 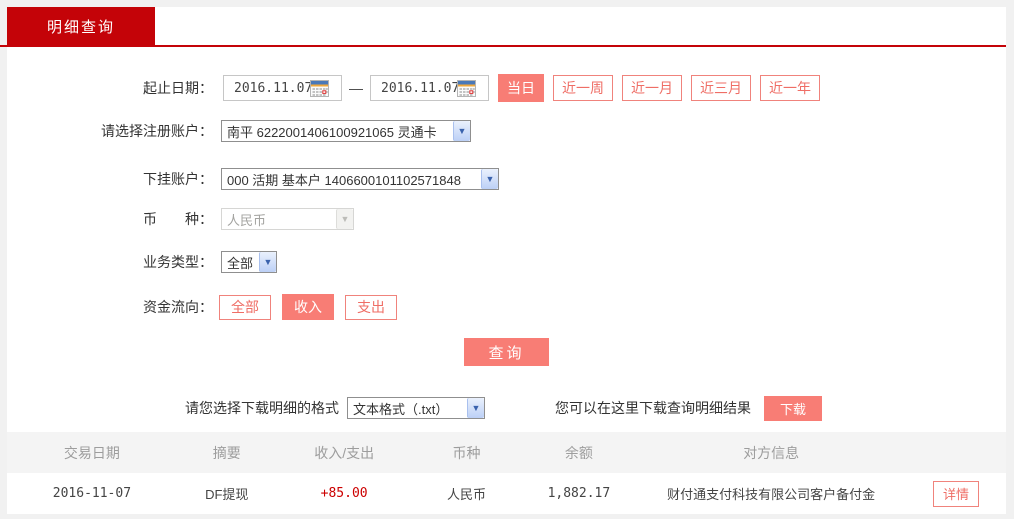 I want to click on table-header: 交易日期 摘要 收入/支出 币种 余额 对方信息, so click(x=506, y=452).